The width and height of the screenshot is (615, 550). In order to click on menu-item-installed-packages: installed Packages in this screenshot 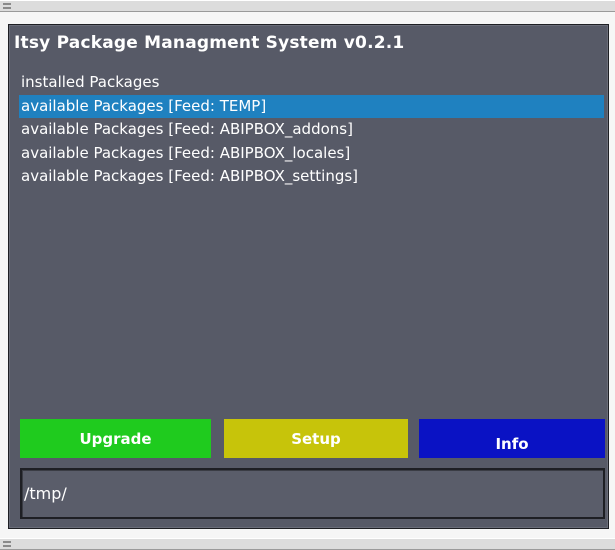, I will do `click(311, 83)`.